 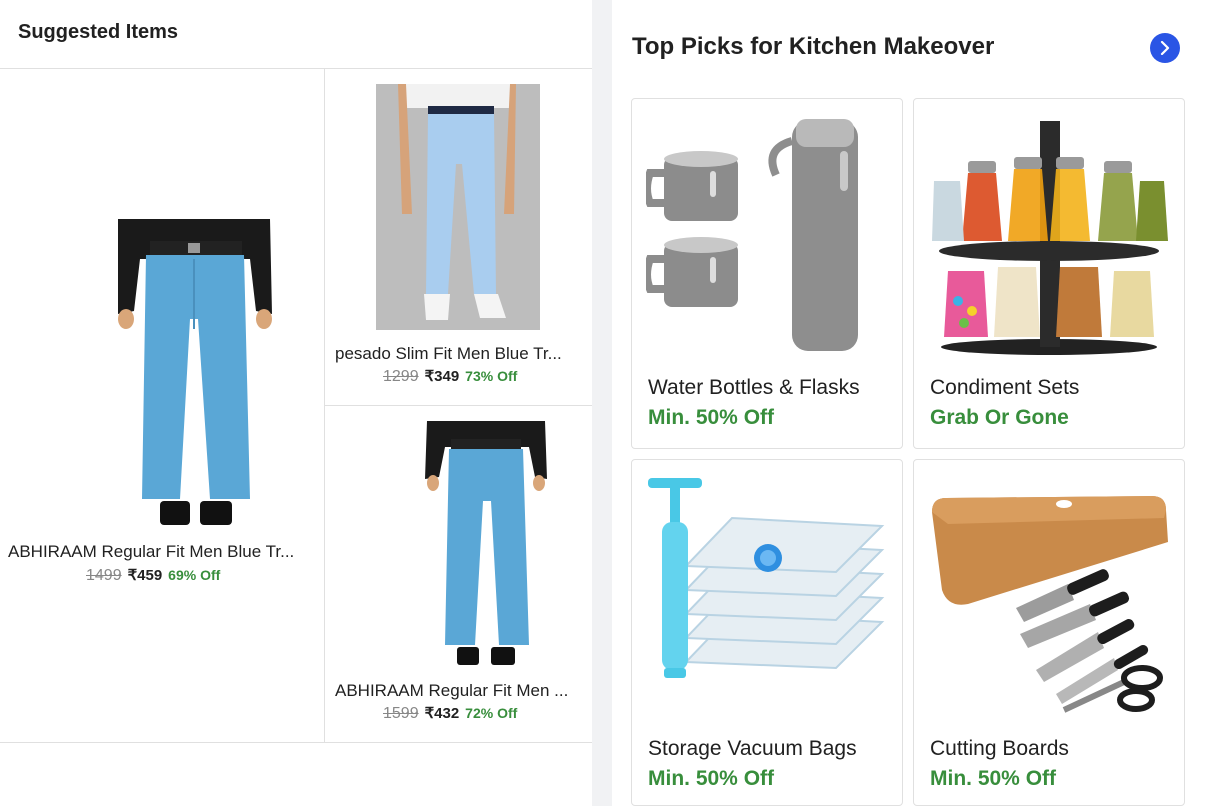 What do you see at coordinates (104, 575) in the screenshot?
I see `product-mrp: 1499` at bounding box center [104, 575].